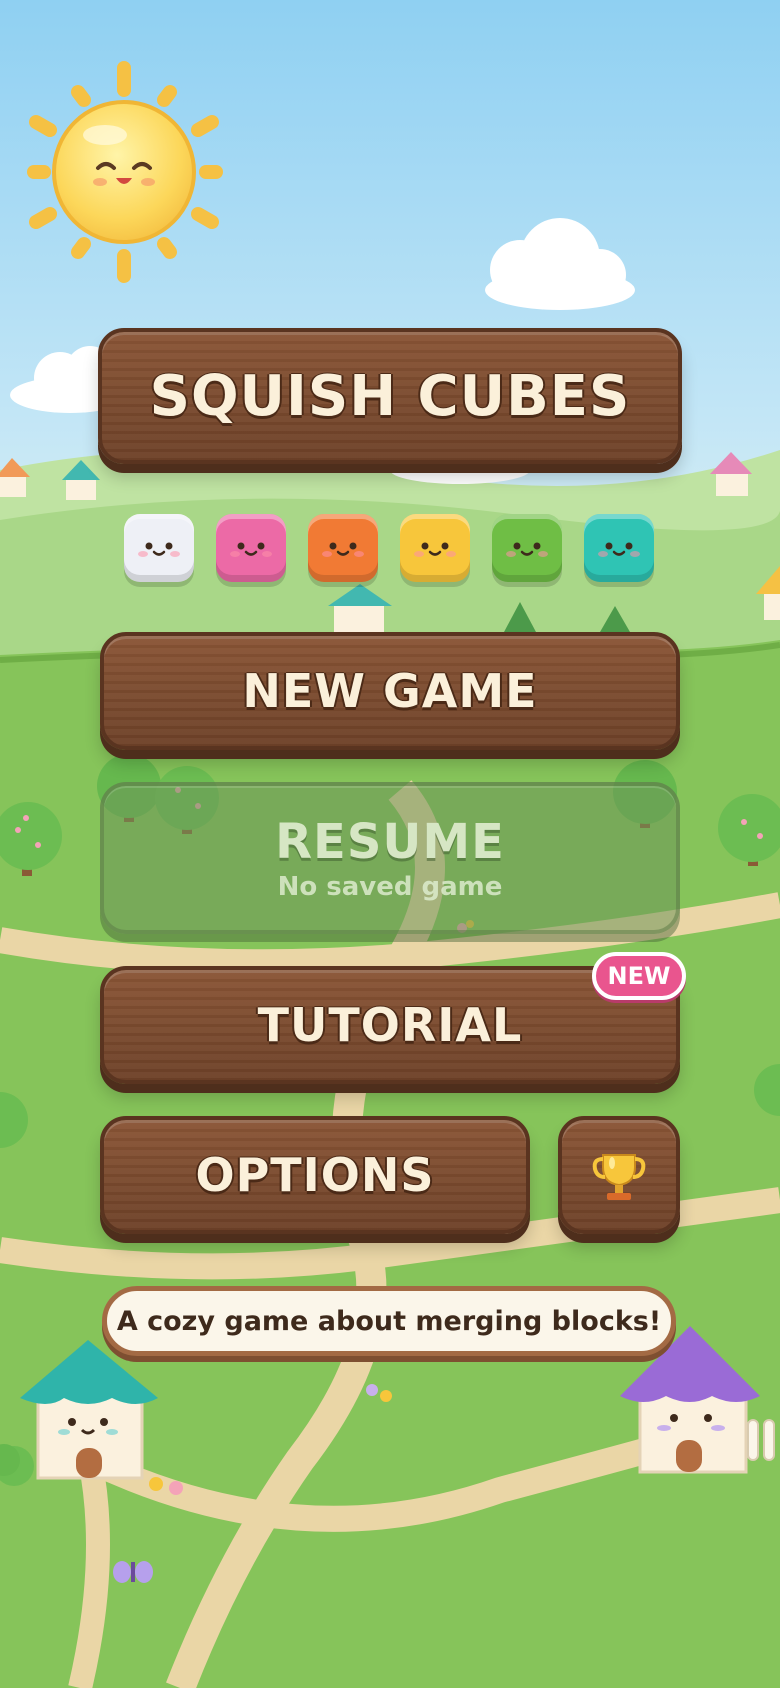 This screenshot has width=780, height=1688. I want to click on tagline-text: A cozy game about merging blocks!, so click(389, 1321).